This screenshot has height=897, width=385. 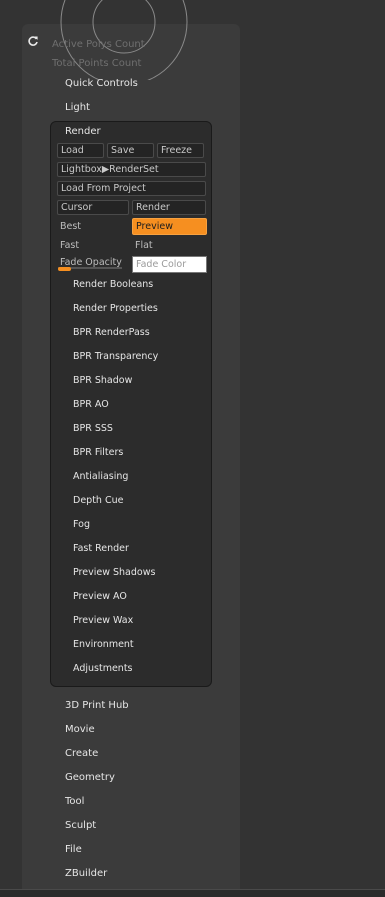 What do you see at coordinates (98, 452) in the screenshot?
I see `render-subitem-bpr-filters: BPR Filters` at bounding box center [98, 452].